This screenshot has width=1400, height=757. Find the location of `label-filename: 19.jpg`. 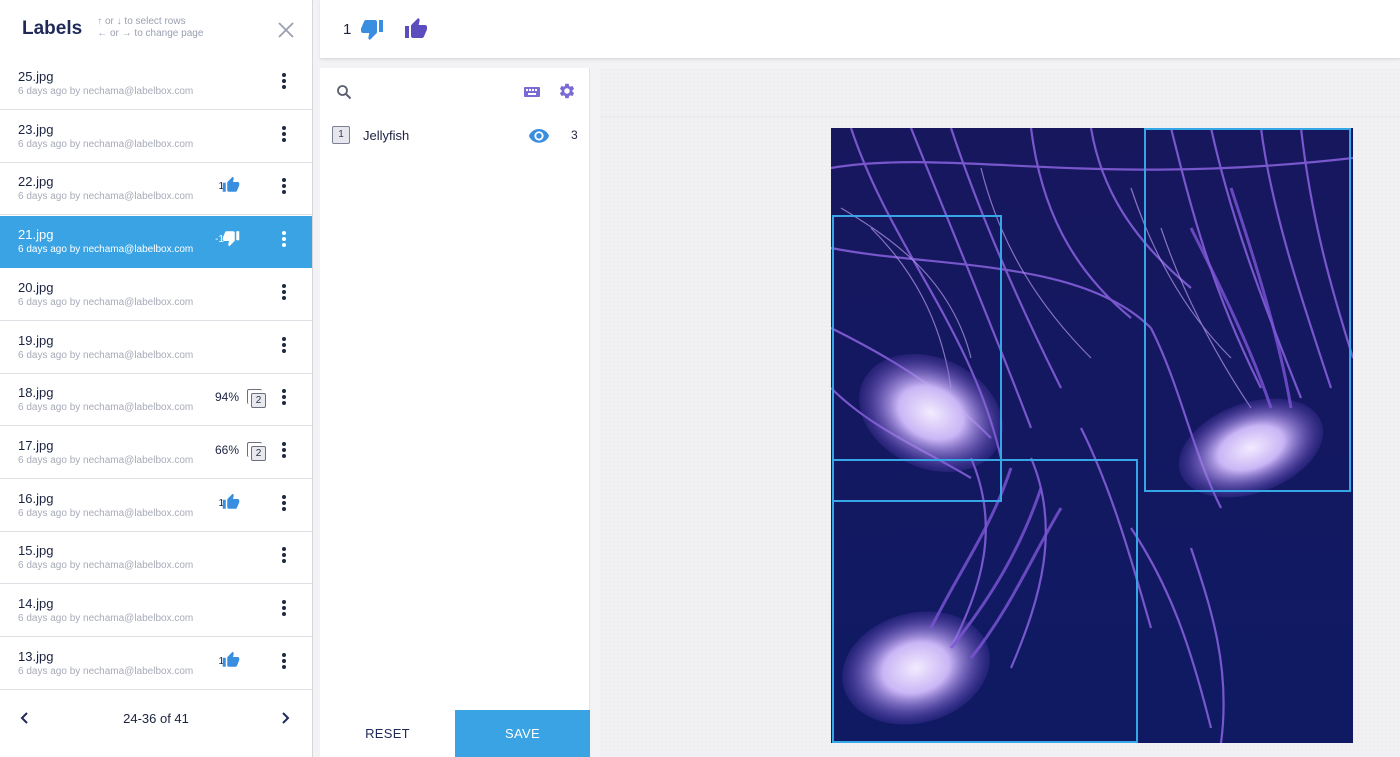

label-filename: 19.jpg is located at coordinates (36, 340).